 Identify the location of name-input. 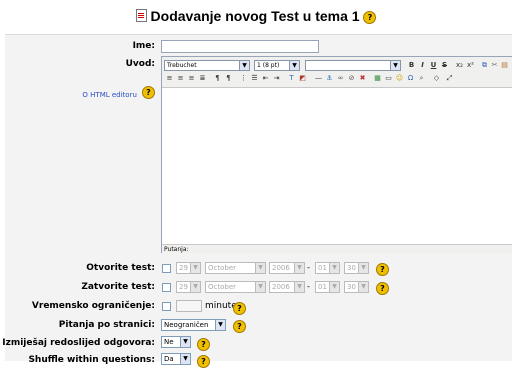
(240, 46).